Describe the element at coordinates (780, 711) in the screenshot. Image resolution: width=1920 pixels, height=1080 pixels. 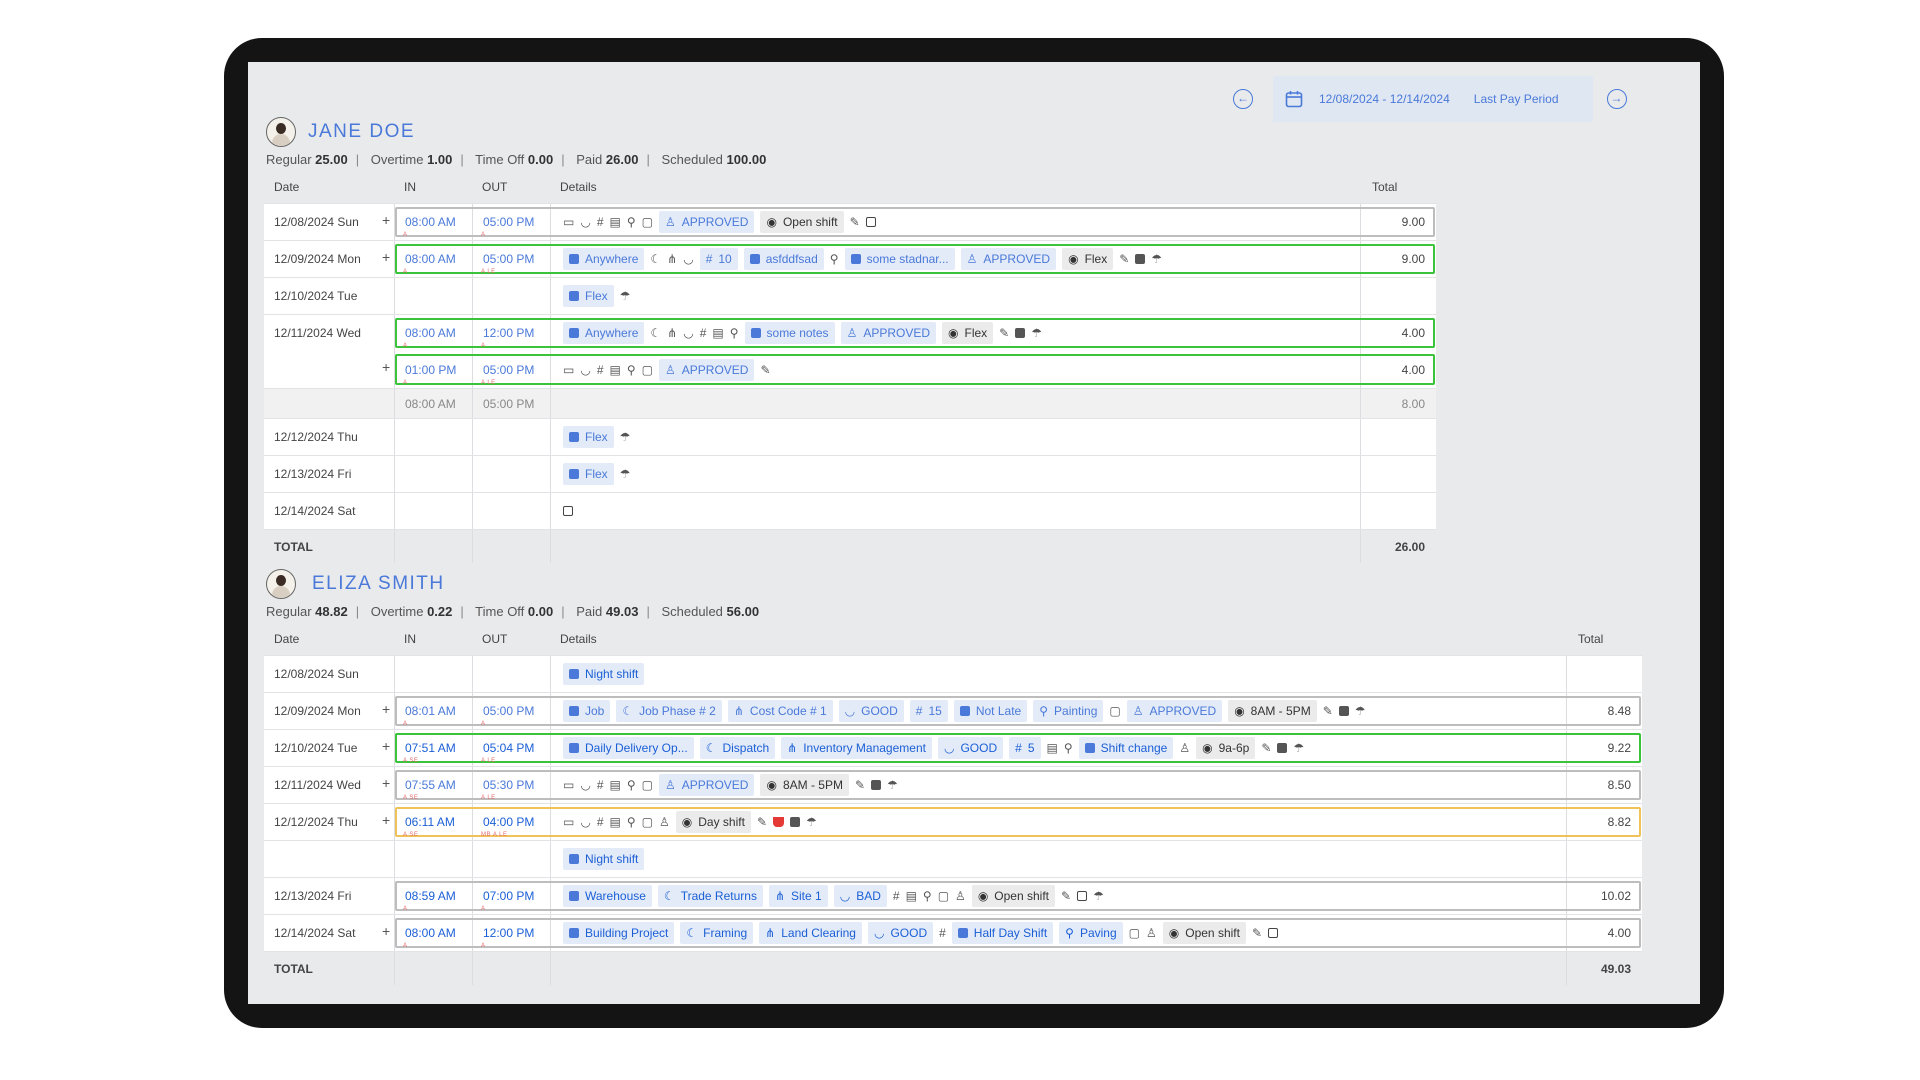
I see `cost-code-badge: ⋔ Cost Code # 1` at that location.